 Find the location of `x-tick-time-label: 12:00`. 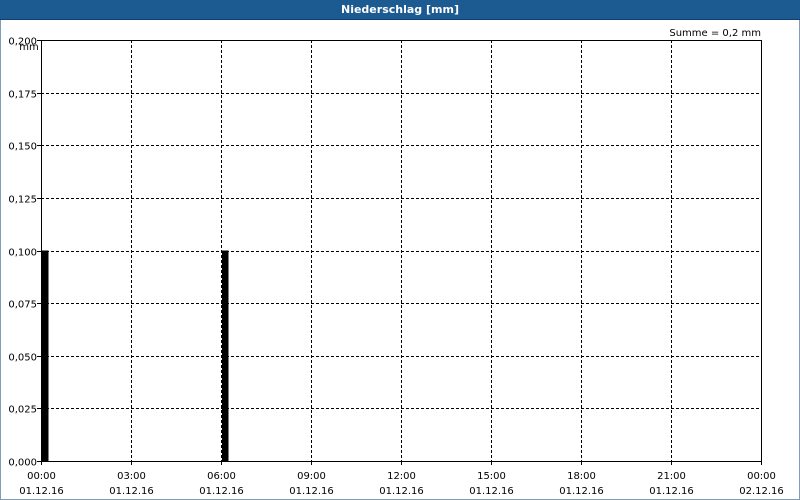

x-tick-time-label: 12:00 is located at coordinates (401, 476).